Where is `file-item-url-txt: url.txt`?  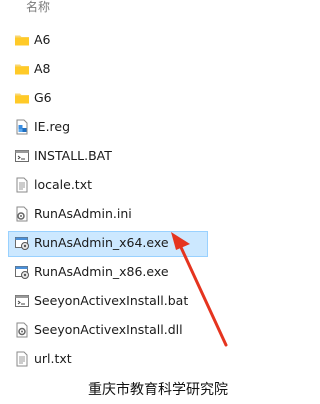
file-item-url-txt: url.txt is located at coordinates (108, 360).